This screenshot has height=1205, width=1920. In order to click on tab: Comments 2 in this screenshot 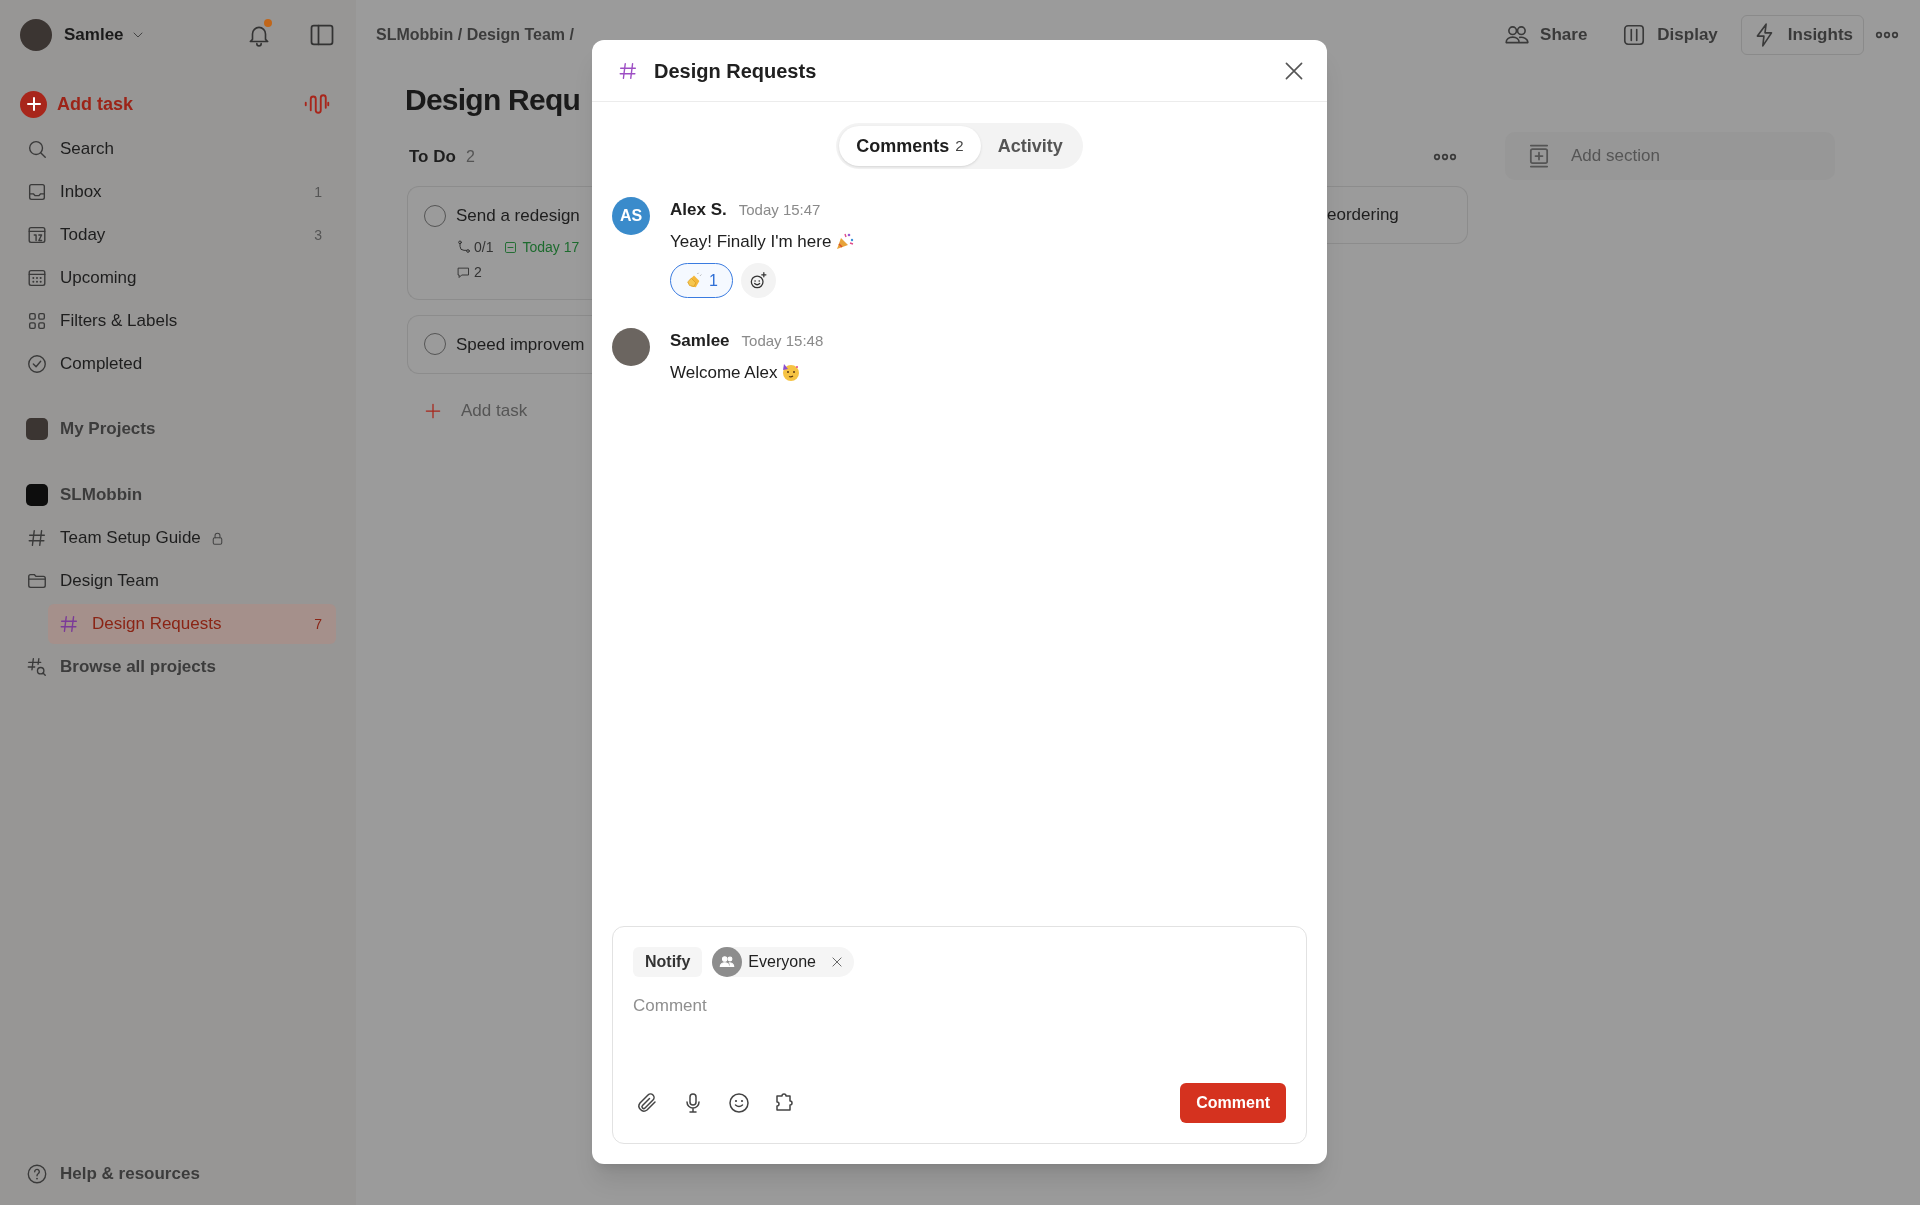, I will do `click(910, 146)`.